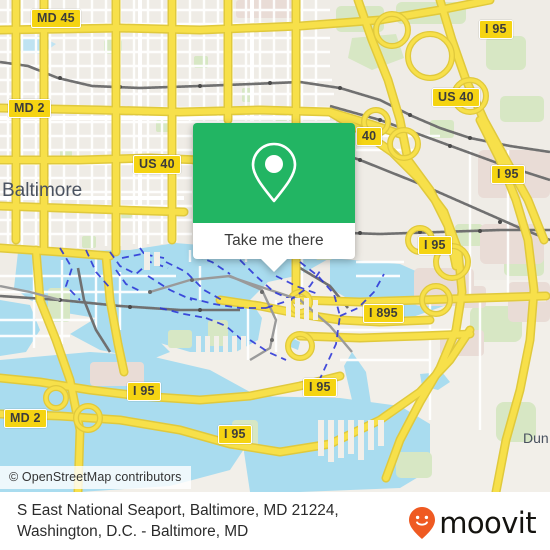  I want to click on moovit-logo: moovit, so click(472, 522).